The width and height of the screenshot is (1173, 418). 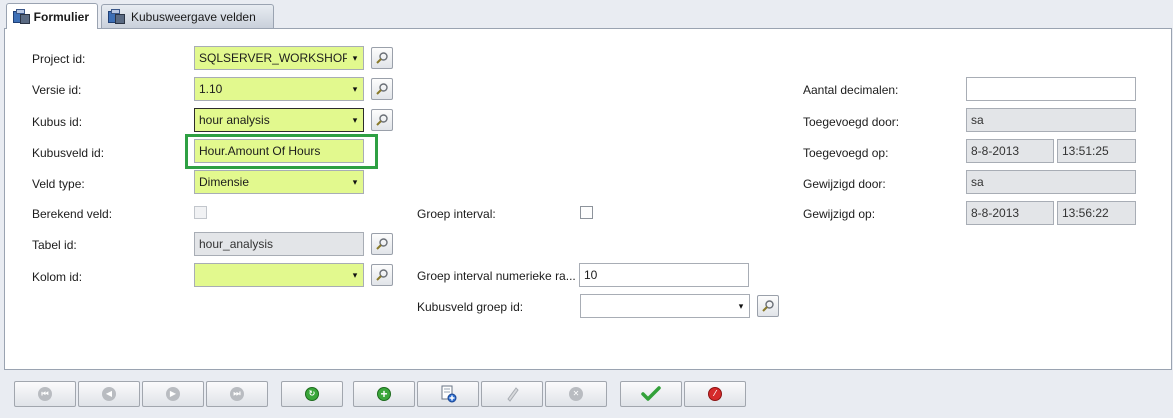 I want to click on first-record-button: ⏮, so click(x=45, y=394).